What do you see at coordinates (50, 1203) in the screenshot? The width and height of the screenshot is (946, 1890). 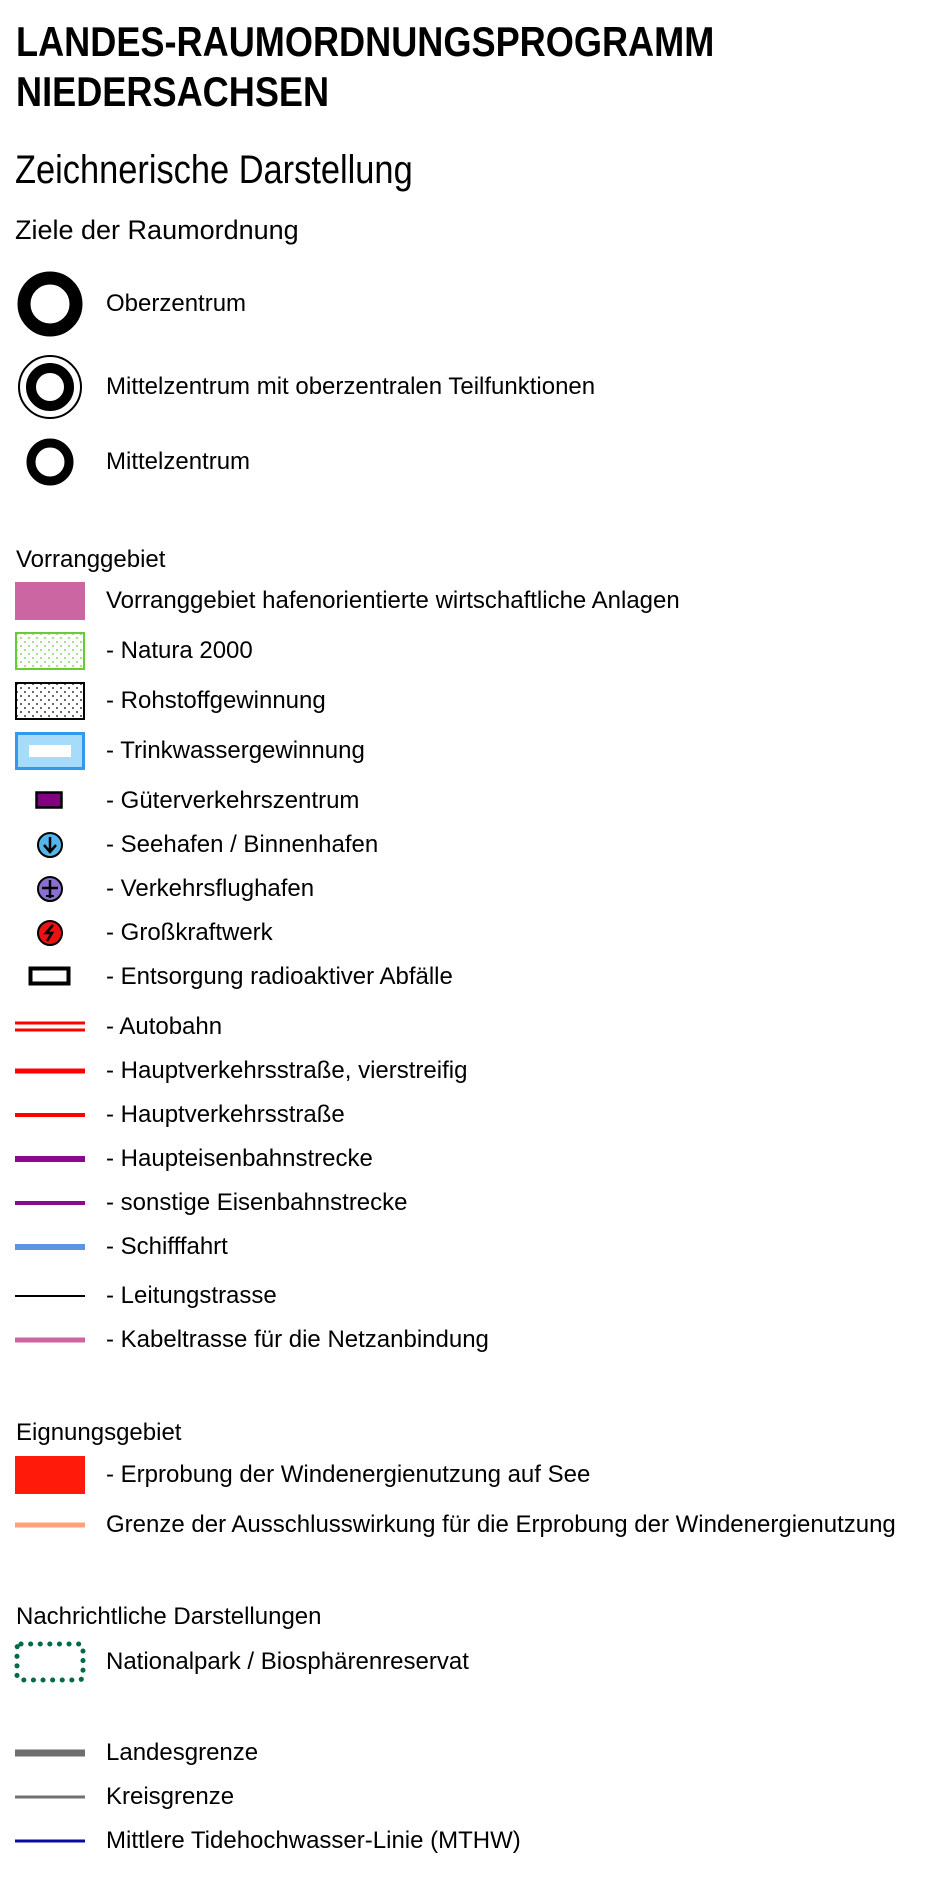 I see `rail-line` at bounding box center [50, 1203].